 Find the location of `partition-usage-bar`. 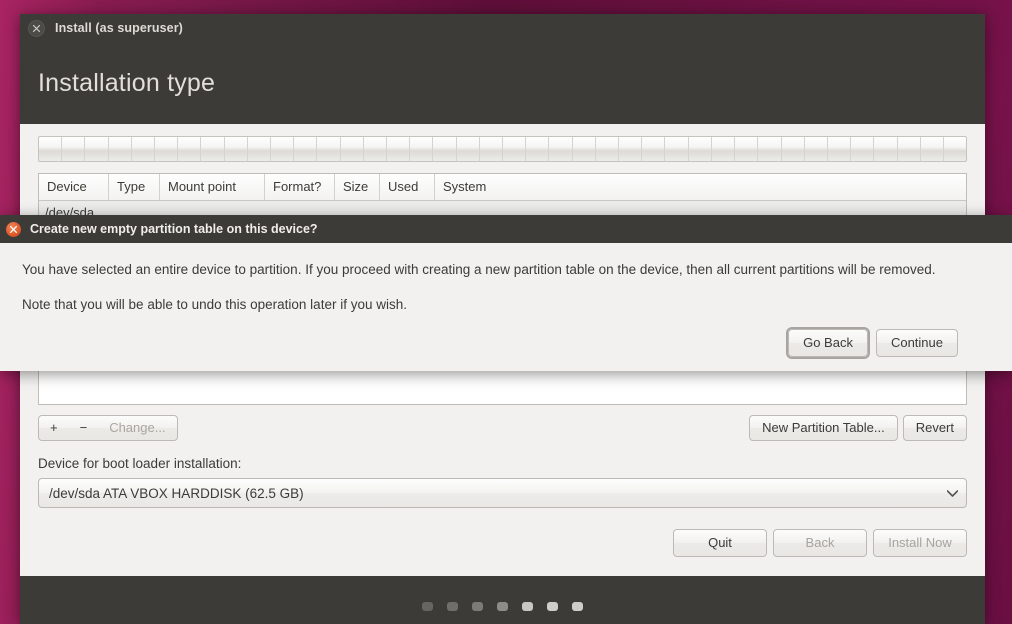

partition-usage-bar is located at coordinates (502, 149).